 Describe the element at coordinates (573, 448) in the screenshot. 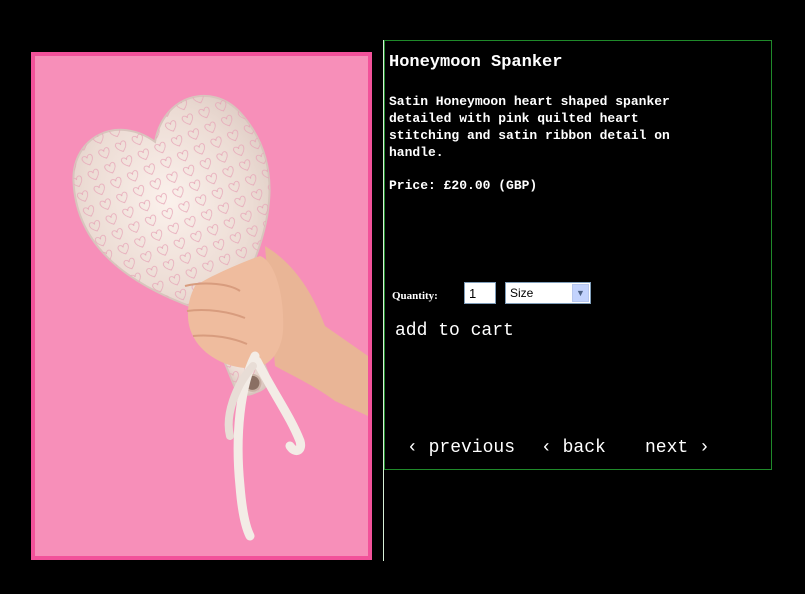

I see `back-link: ‹ back` at that location.